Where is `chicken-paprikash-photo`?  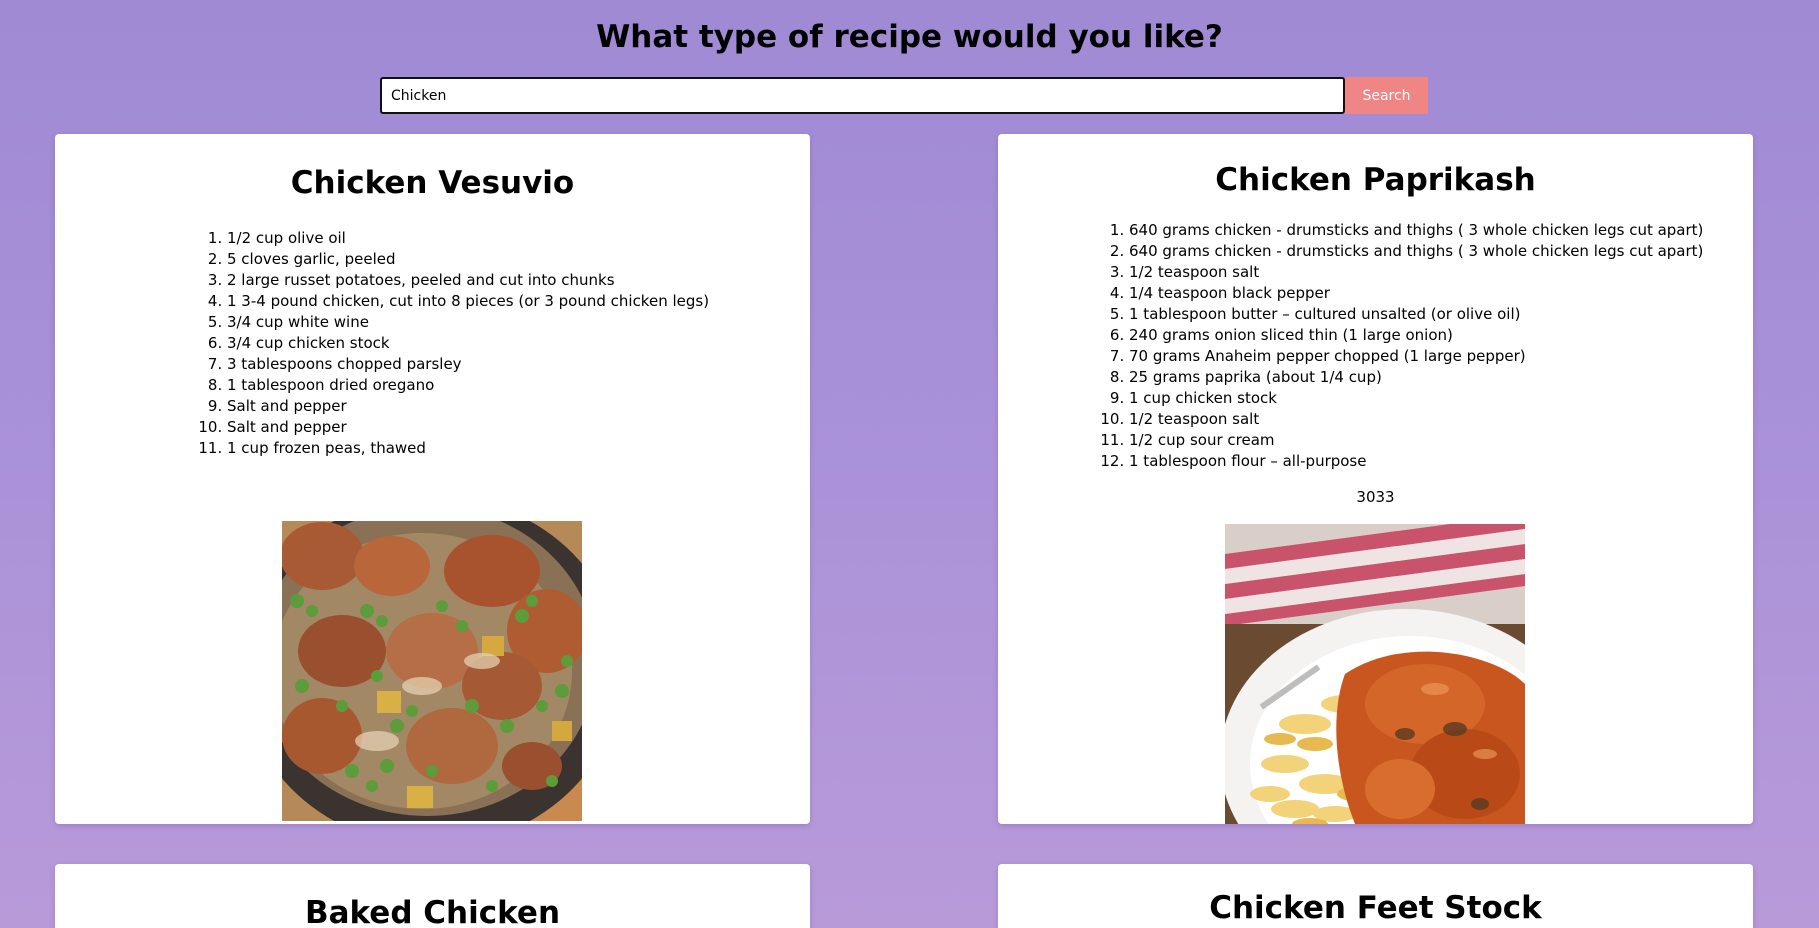
chicken-paprikash-photo is located at coordinates (1375, 674).